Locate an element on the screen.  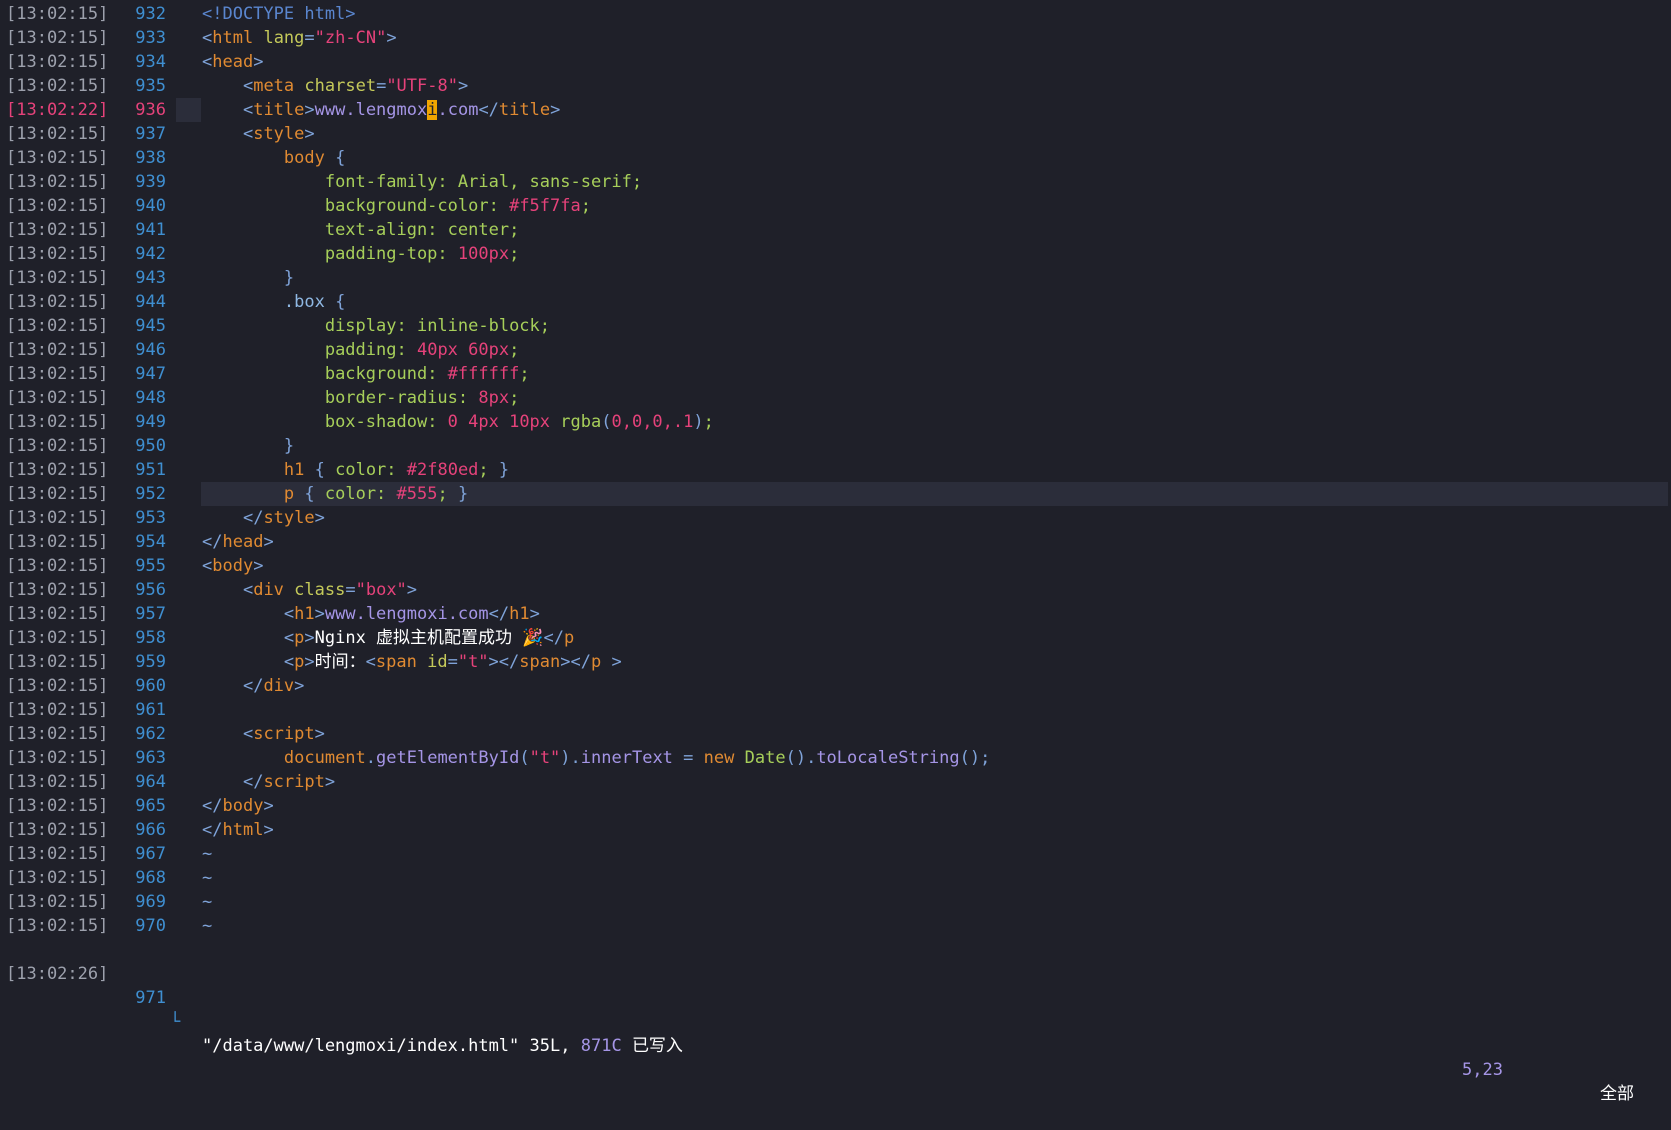
editor-line: [13:02:15] 940 background-color: #f5f7fa; is located at coordinates (835, 206).